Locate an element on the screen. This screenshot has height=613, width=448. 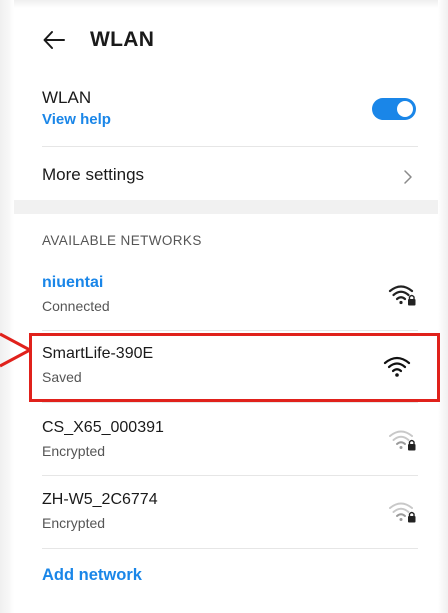
network-name: CS_X65_000391 is located at coordinates (103, 427).